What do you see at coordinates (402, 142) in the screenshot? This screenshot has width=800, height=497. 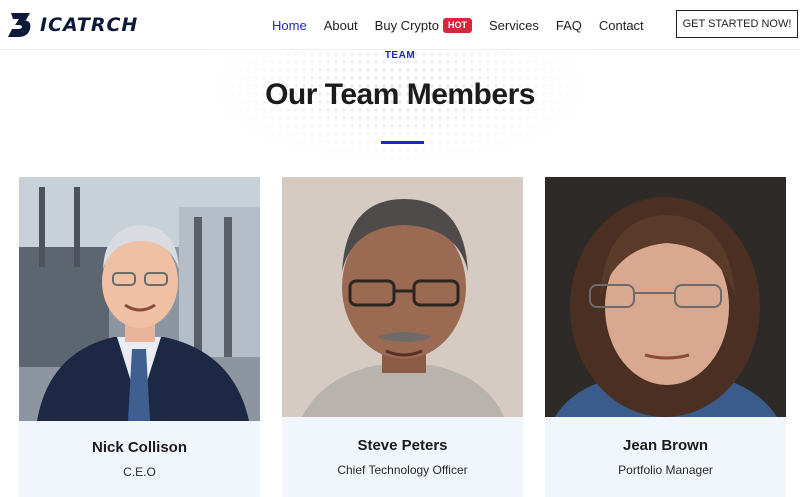 I see `title-underline` at bounding box center [402, 142].